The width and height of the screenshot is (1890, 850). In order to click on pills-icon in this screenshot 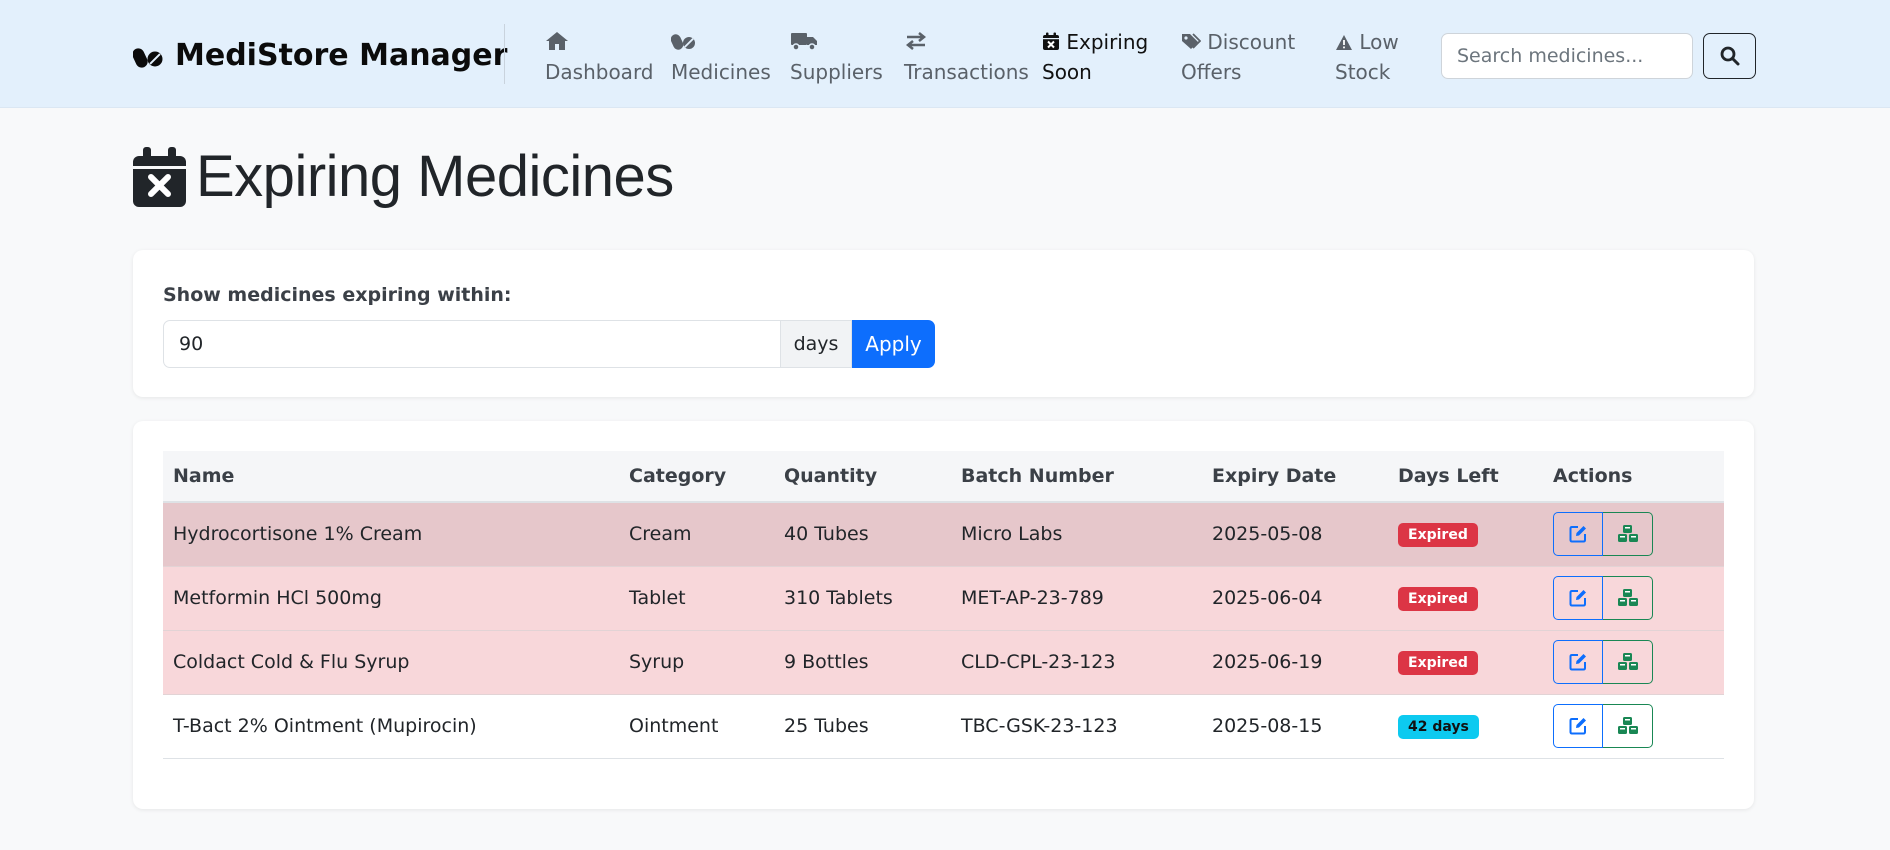, I will do `click(683, 42)`.